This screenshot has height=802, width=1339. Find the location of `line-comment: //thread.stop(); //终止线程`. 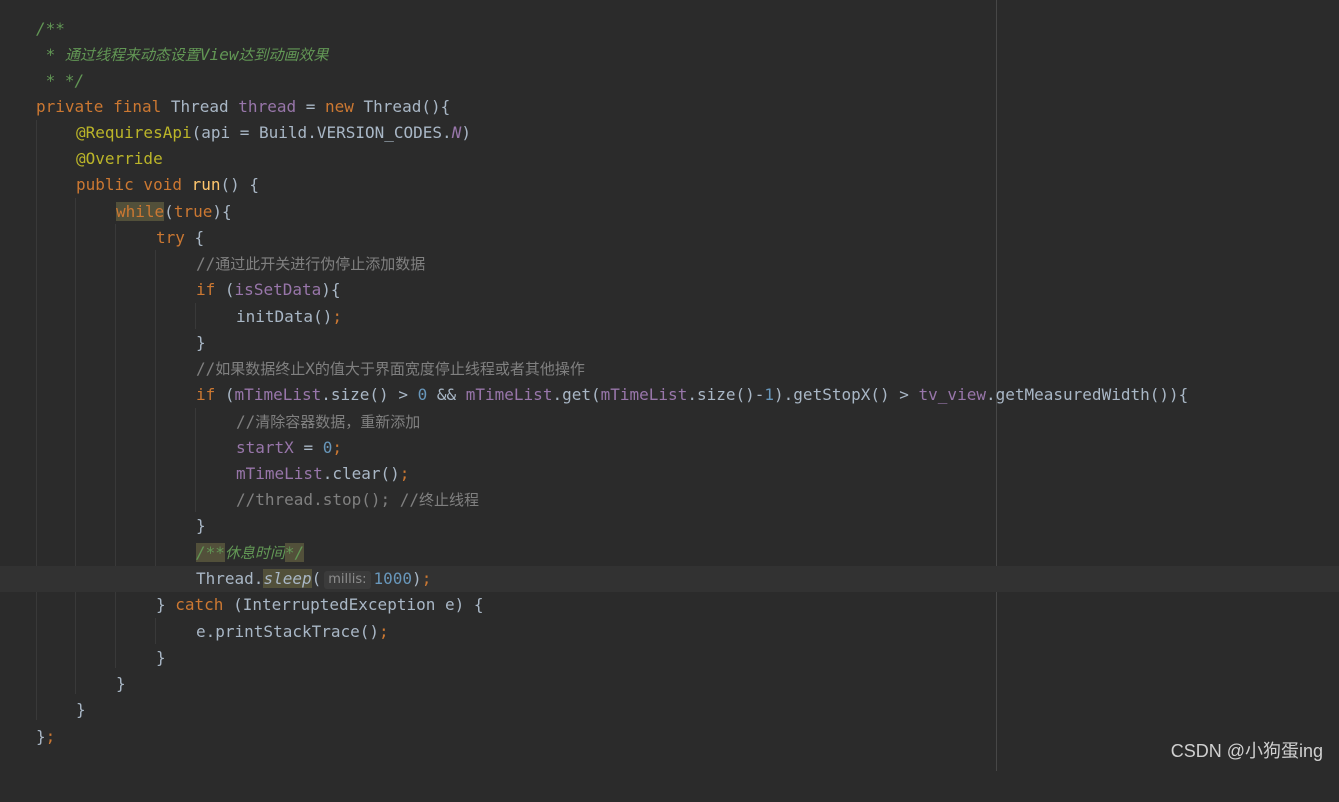

line-comment: //thread.stop(); //终止线程 is located at coordinates (358, 499).